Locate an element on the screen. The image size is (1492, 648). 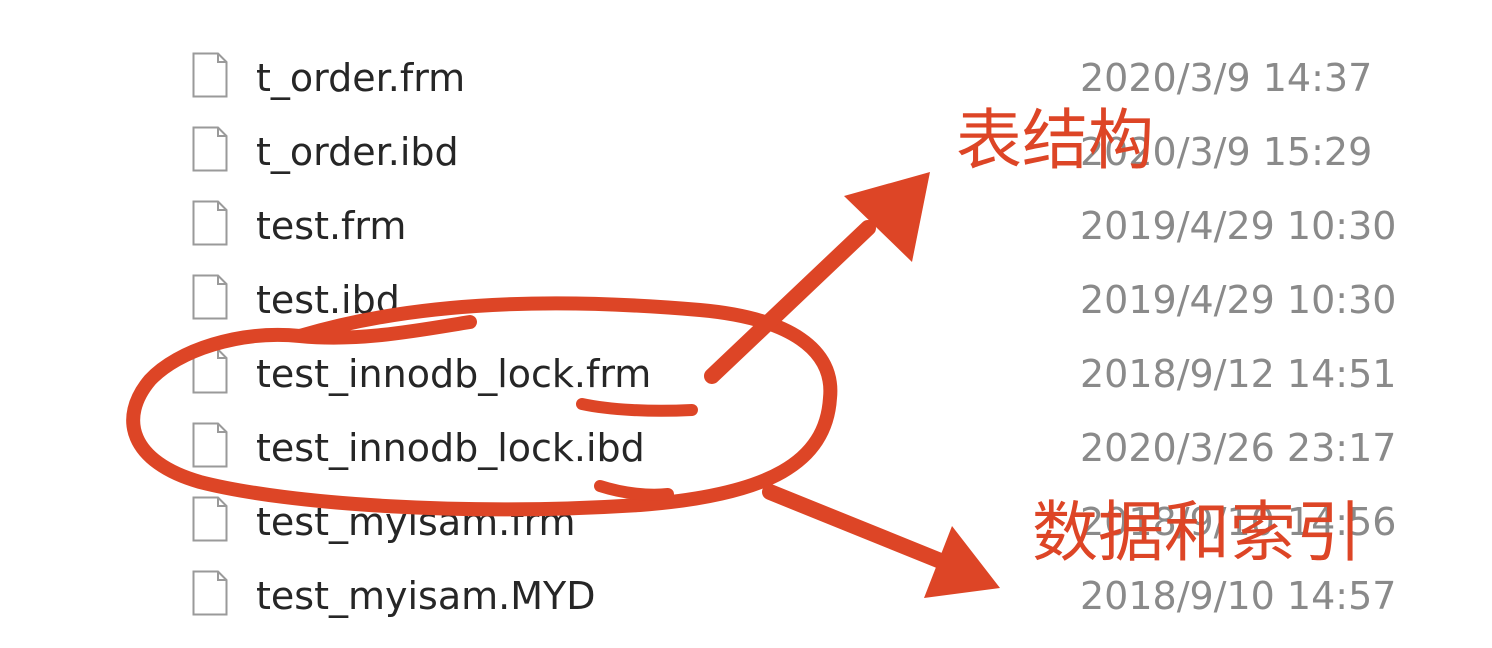
file-row: t_order.frm 2020/3/9 14:37 is located at coordinates (807, 81).